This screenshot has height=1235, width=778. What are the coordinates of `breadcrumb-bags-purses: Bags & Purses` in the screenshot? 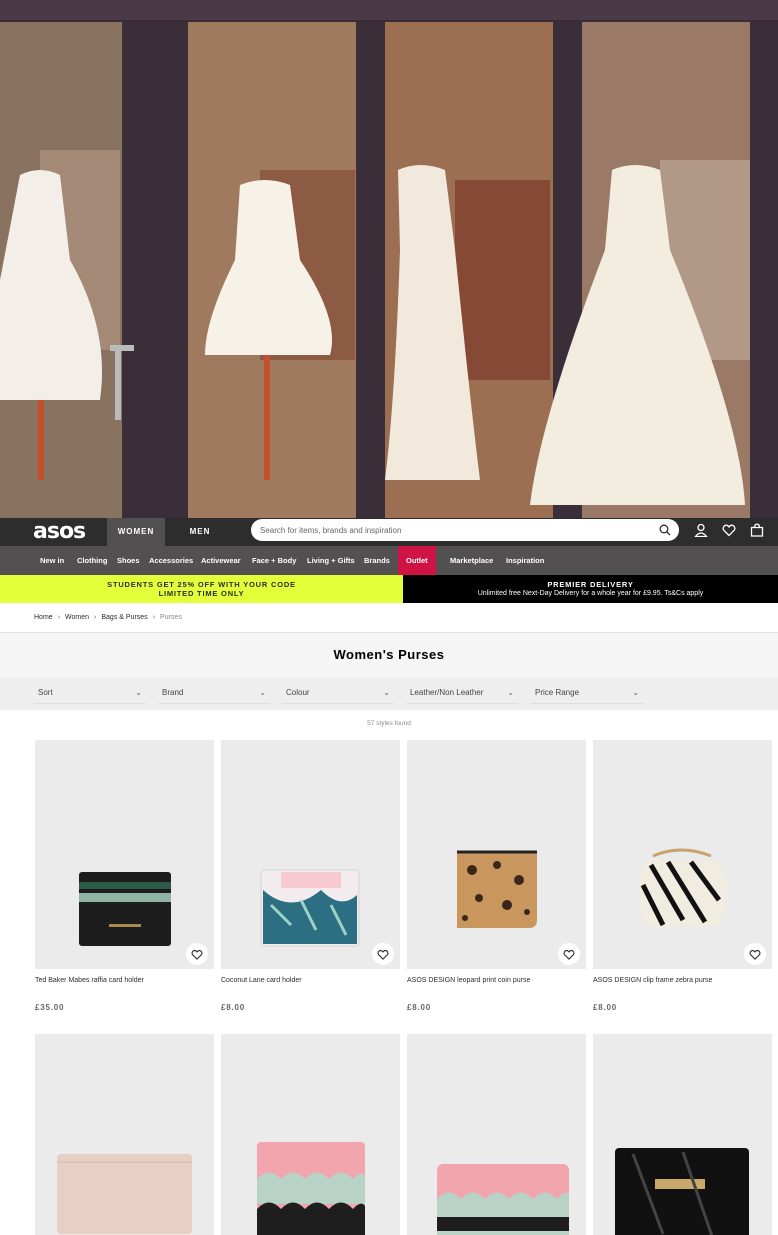 It's located at (124, 618).